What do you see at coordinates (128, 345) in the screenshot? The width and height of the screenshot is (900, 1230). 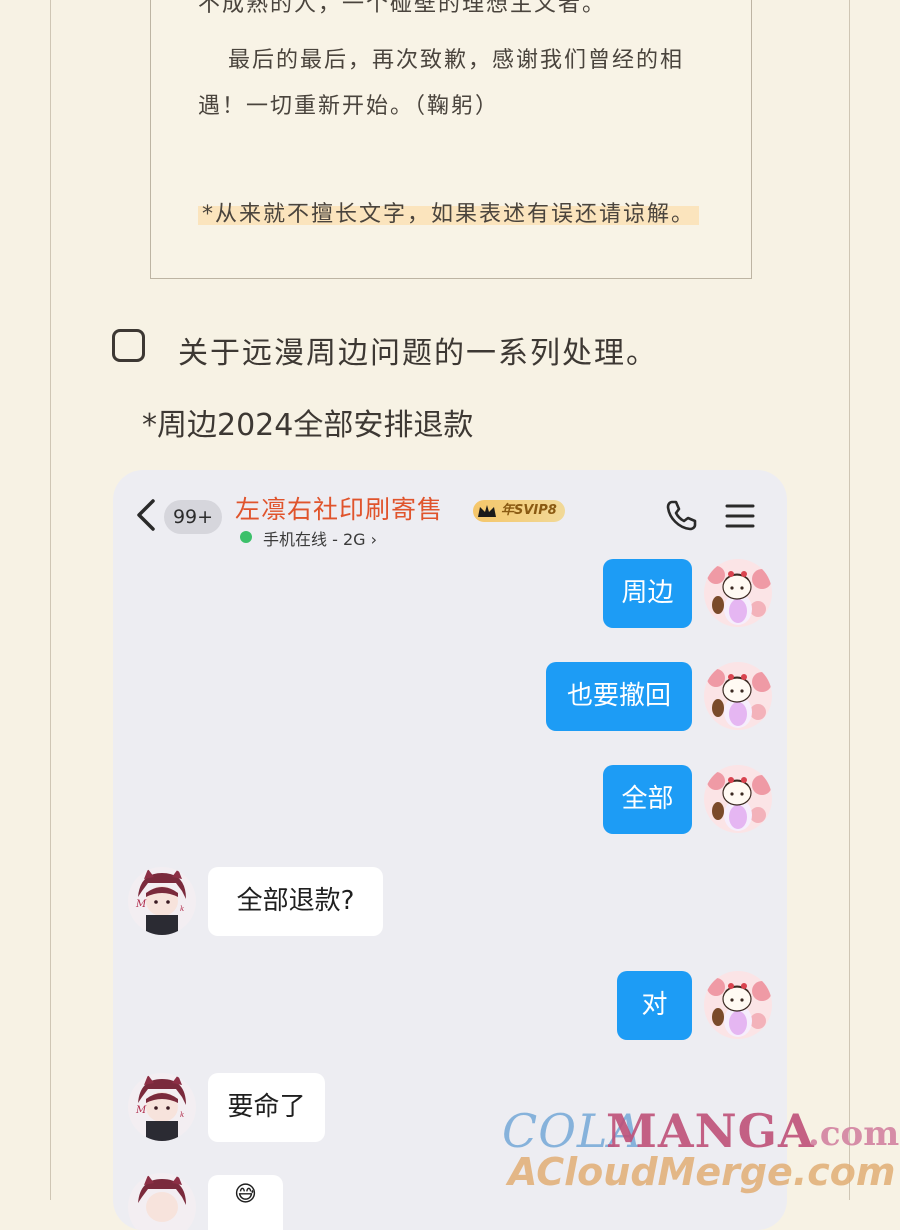 I see `todo-checkbox` at bounding box center [128, 345].